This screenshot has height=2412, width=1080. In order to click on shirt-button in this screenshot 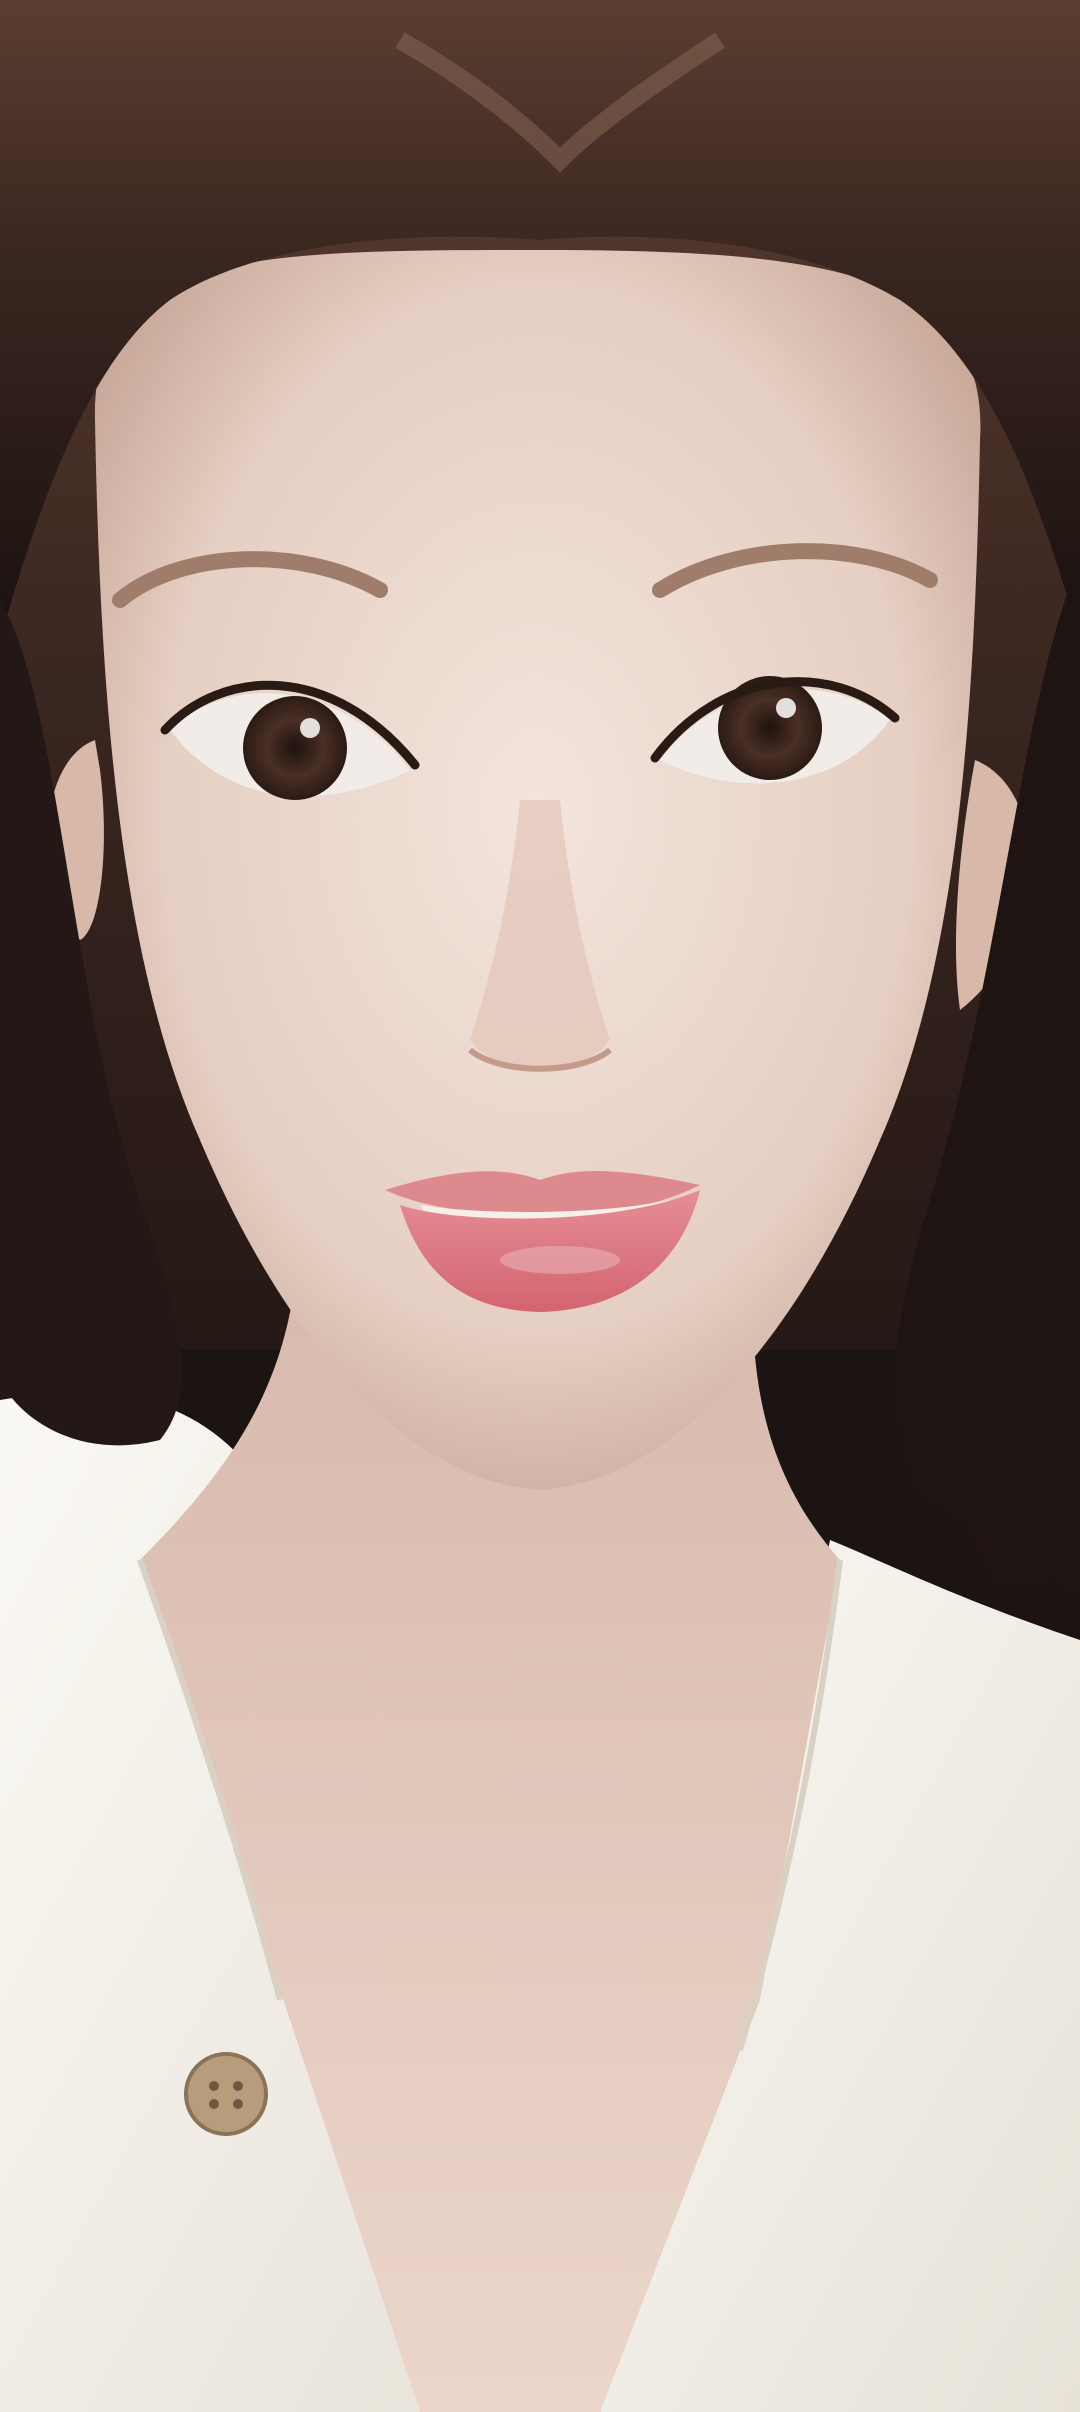, I will do `click(226, 2094)`.